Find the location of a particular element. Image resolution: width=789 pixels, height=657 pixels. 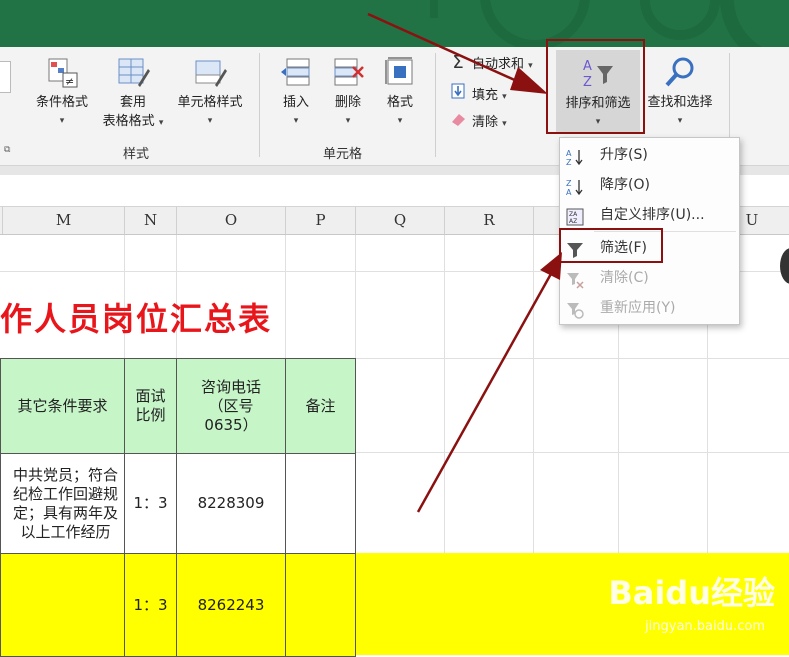

baidu-watermark: Baidu经验 is located at coordinates (691, 593).